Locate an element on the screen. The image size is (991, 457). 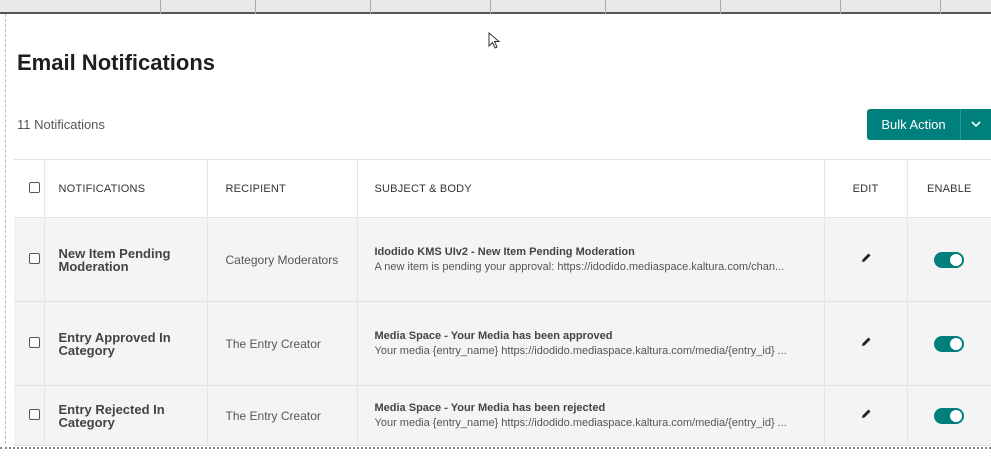
chevron-down-icon is located at coordinates (976, 124).